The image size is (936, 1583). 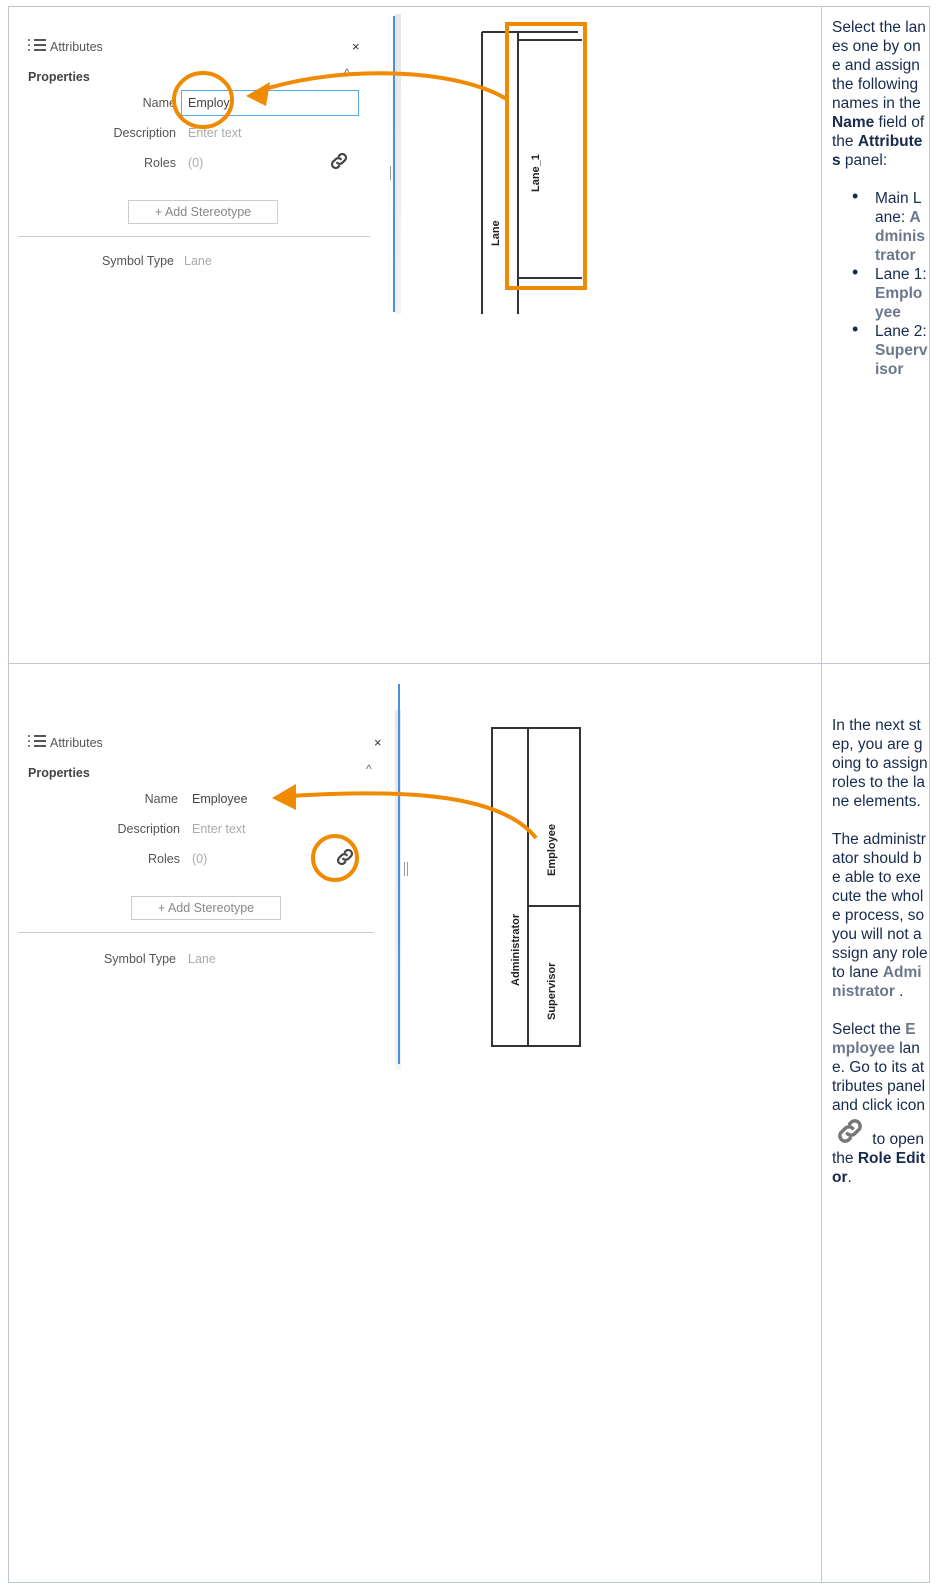 What do you see at coordinates (880, 349) in the screenshot?
I see `list-item: Lane 2: Supervisor` at bounding box center [880, 349].